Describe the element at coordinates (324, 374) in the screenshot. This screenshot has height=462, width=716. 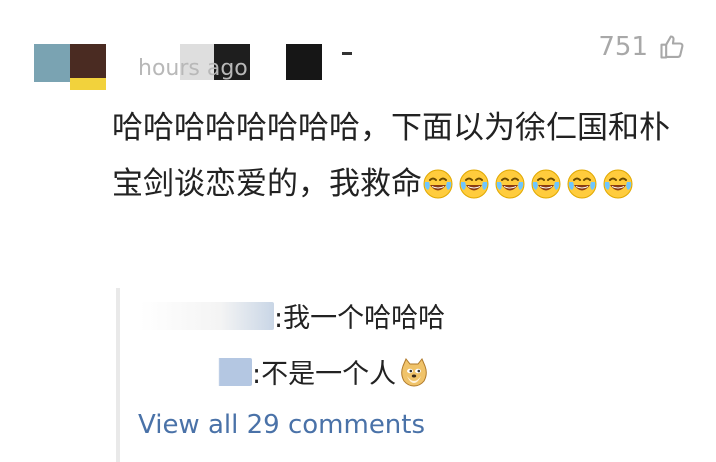
I see `reply-text: :不是一个人` at that location.